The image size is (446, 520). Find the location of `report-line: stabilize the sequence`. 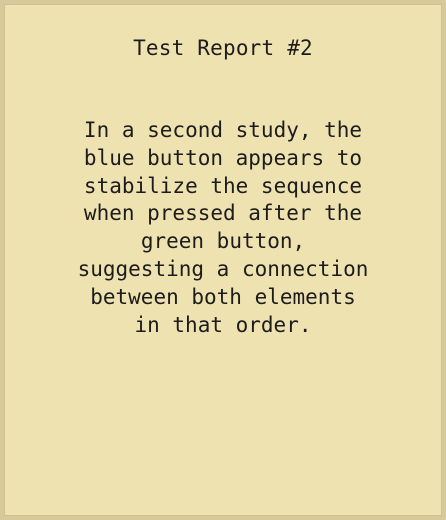

report-line: stabilize the sequence is located at coordinates (223, 185).